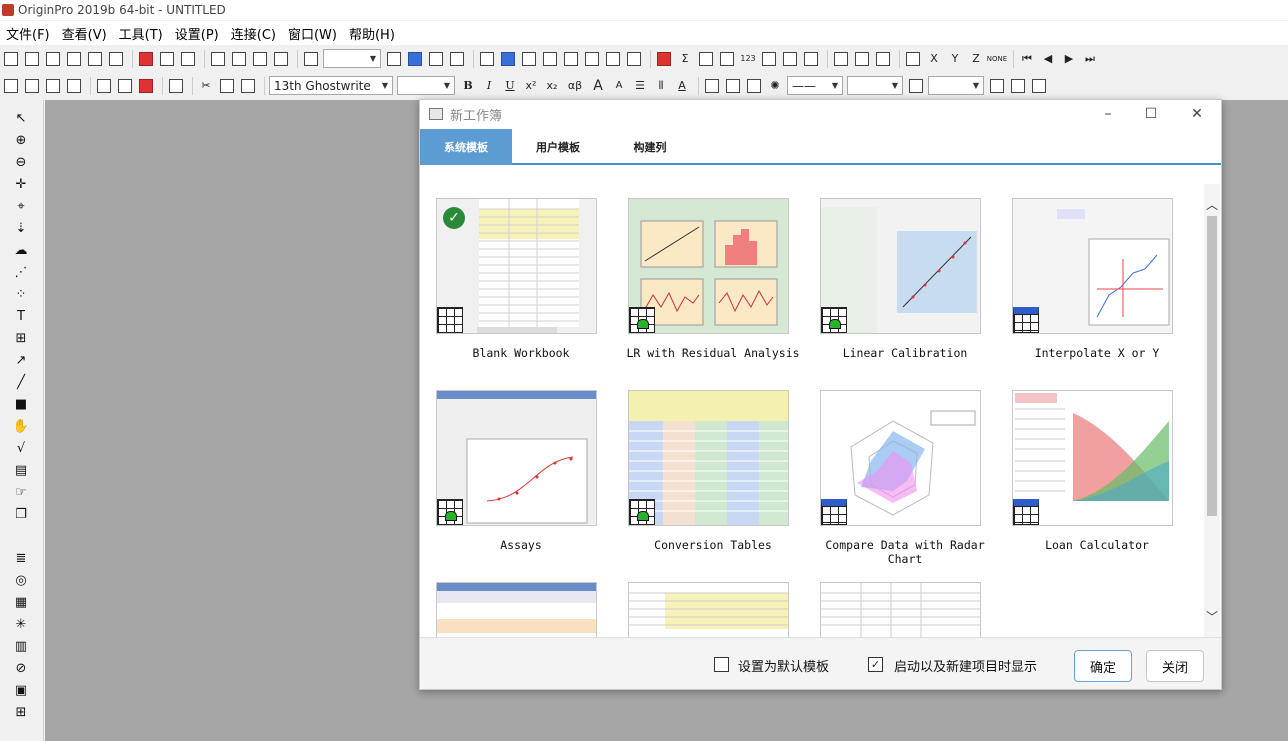  Describe the element at coordinates (956, 85) in the screenshot. I see `pattern-combo: ▼` at that location.